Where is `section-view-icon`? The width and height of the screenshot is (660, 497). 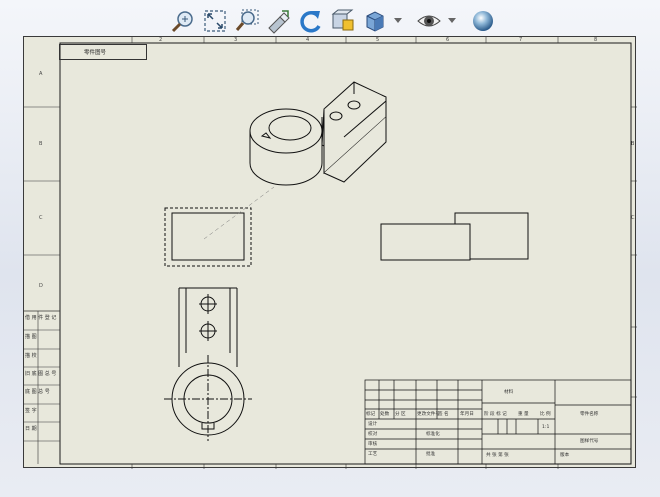 section-view-icon is located at coordinates (342, 20).